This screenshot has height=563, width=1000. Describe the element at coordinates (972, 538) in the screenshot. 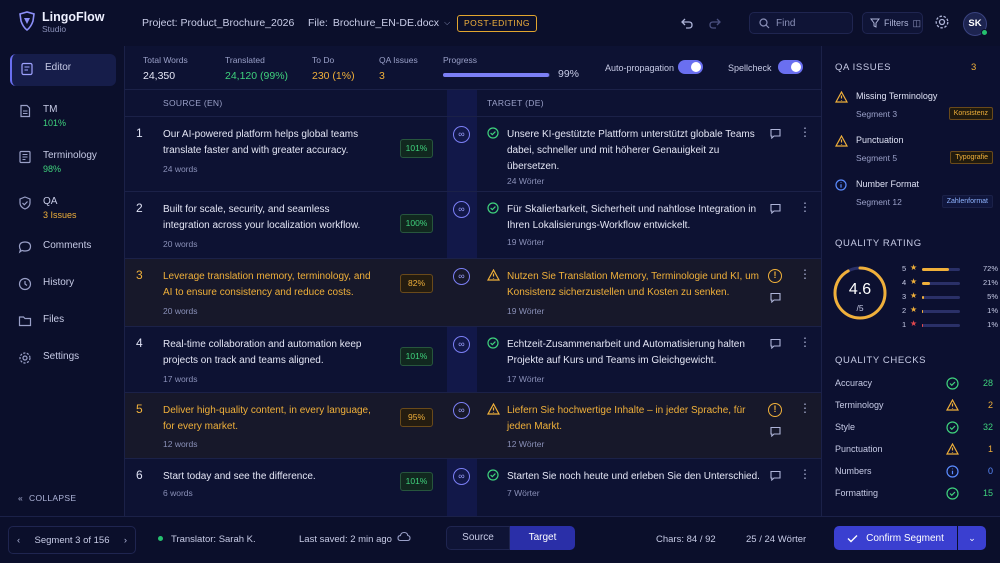

I see `confirm-dropdown-chevron-icon: ⌄` at that location.